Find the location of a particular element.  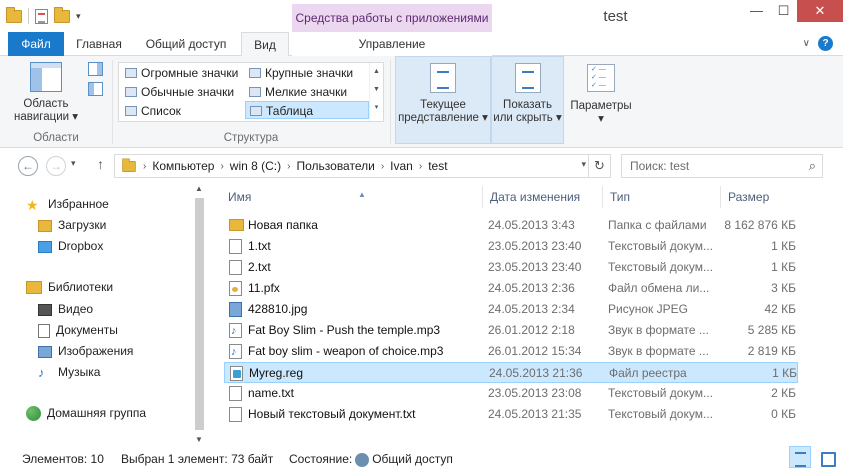

column-header-type: Тип is located at coordinates (661, 197).